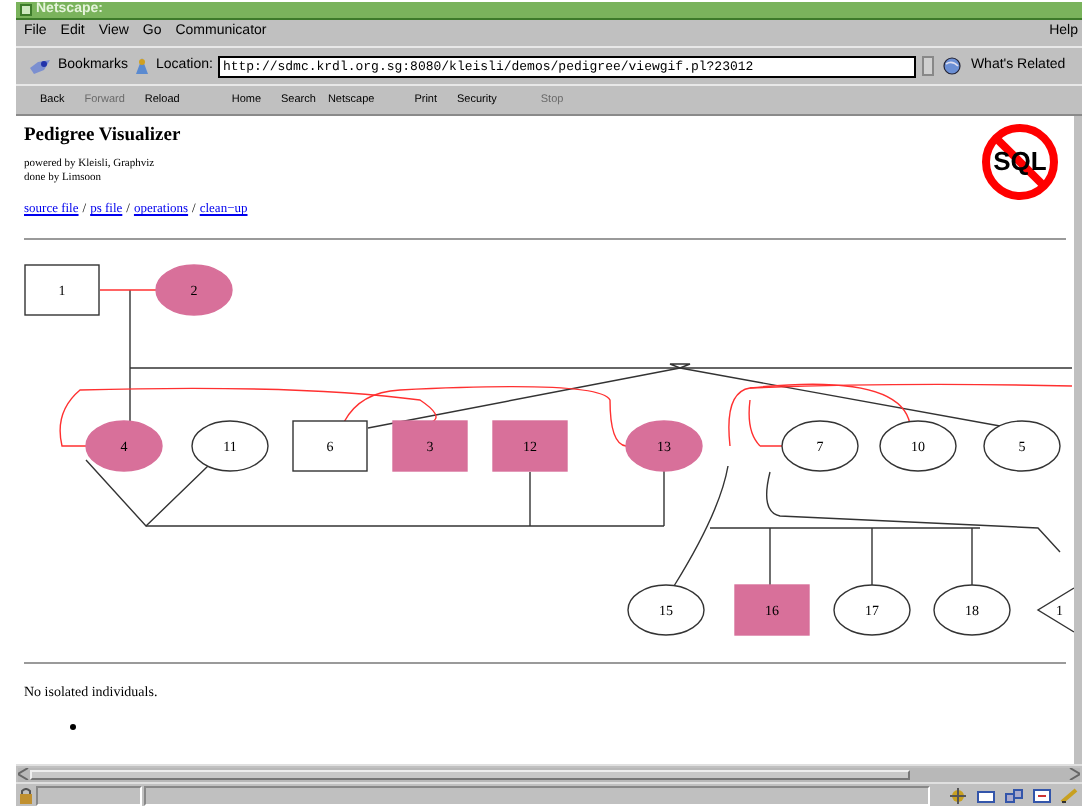 The height and width of the screenshot is (806, 1082). Describe the element at coordinates (24, 774) in the screenshot. I see `scroll-left-icon` at that location.